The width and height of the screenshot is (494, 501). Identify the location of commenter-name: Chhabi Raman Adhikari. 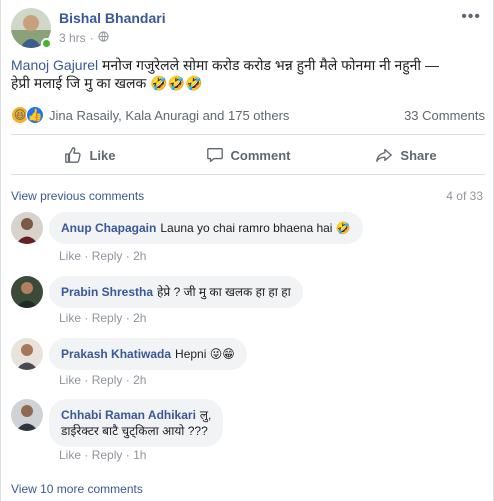
(128, 415).